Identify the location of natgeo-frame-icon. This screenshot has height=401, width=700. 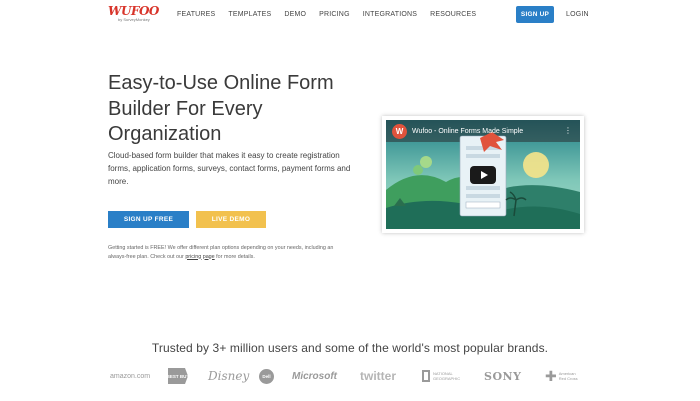
(426, 376).